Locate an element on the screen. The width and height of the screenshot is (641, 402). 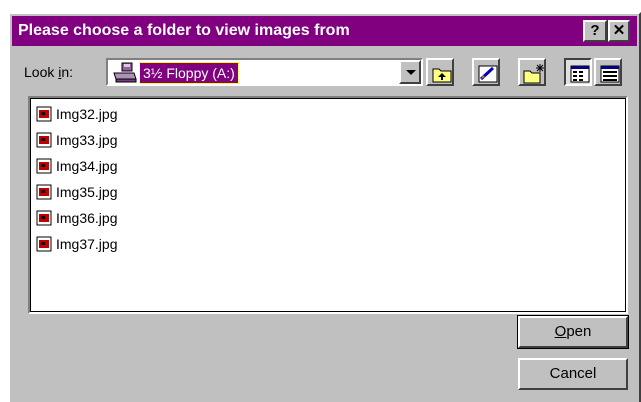
look-in-favorites-icon is located at coordinates (488, 74).